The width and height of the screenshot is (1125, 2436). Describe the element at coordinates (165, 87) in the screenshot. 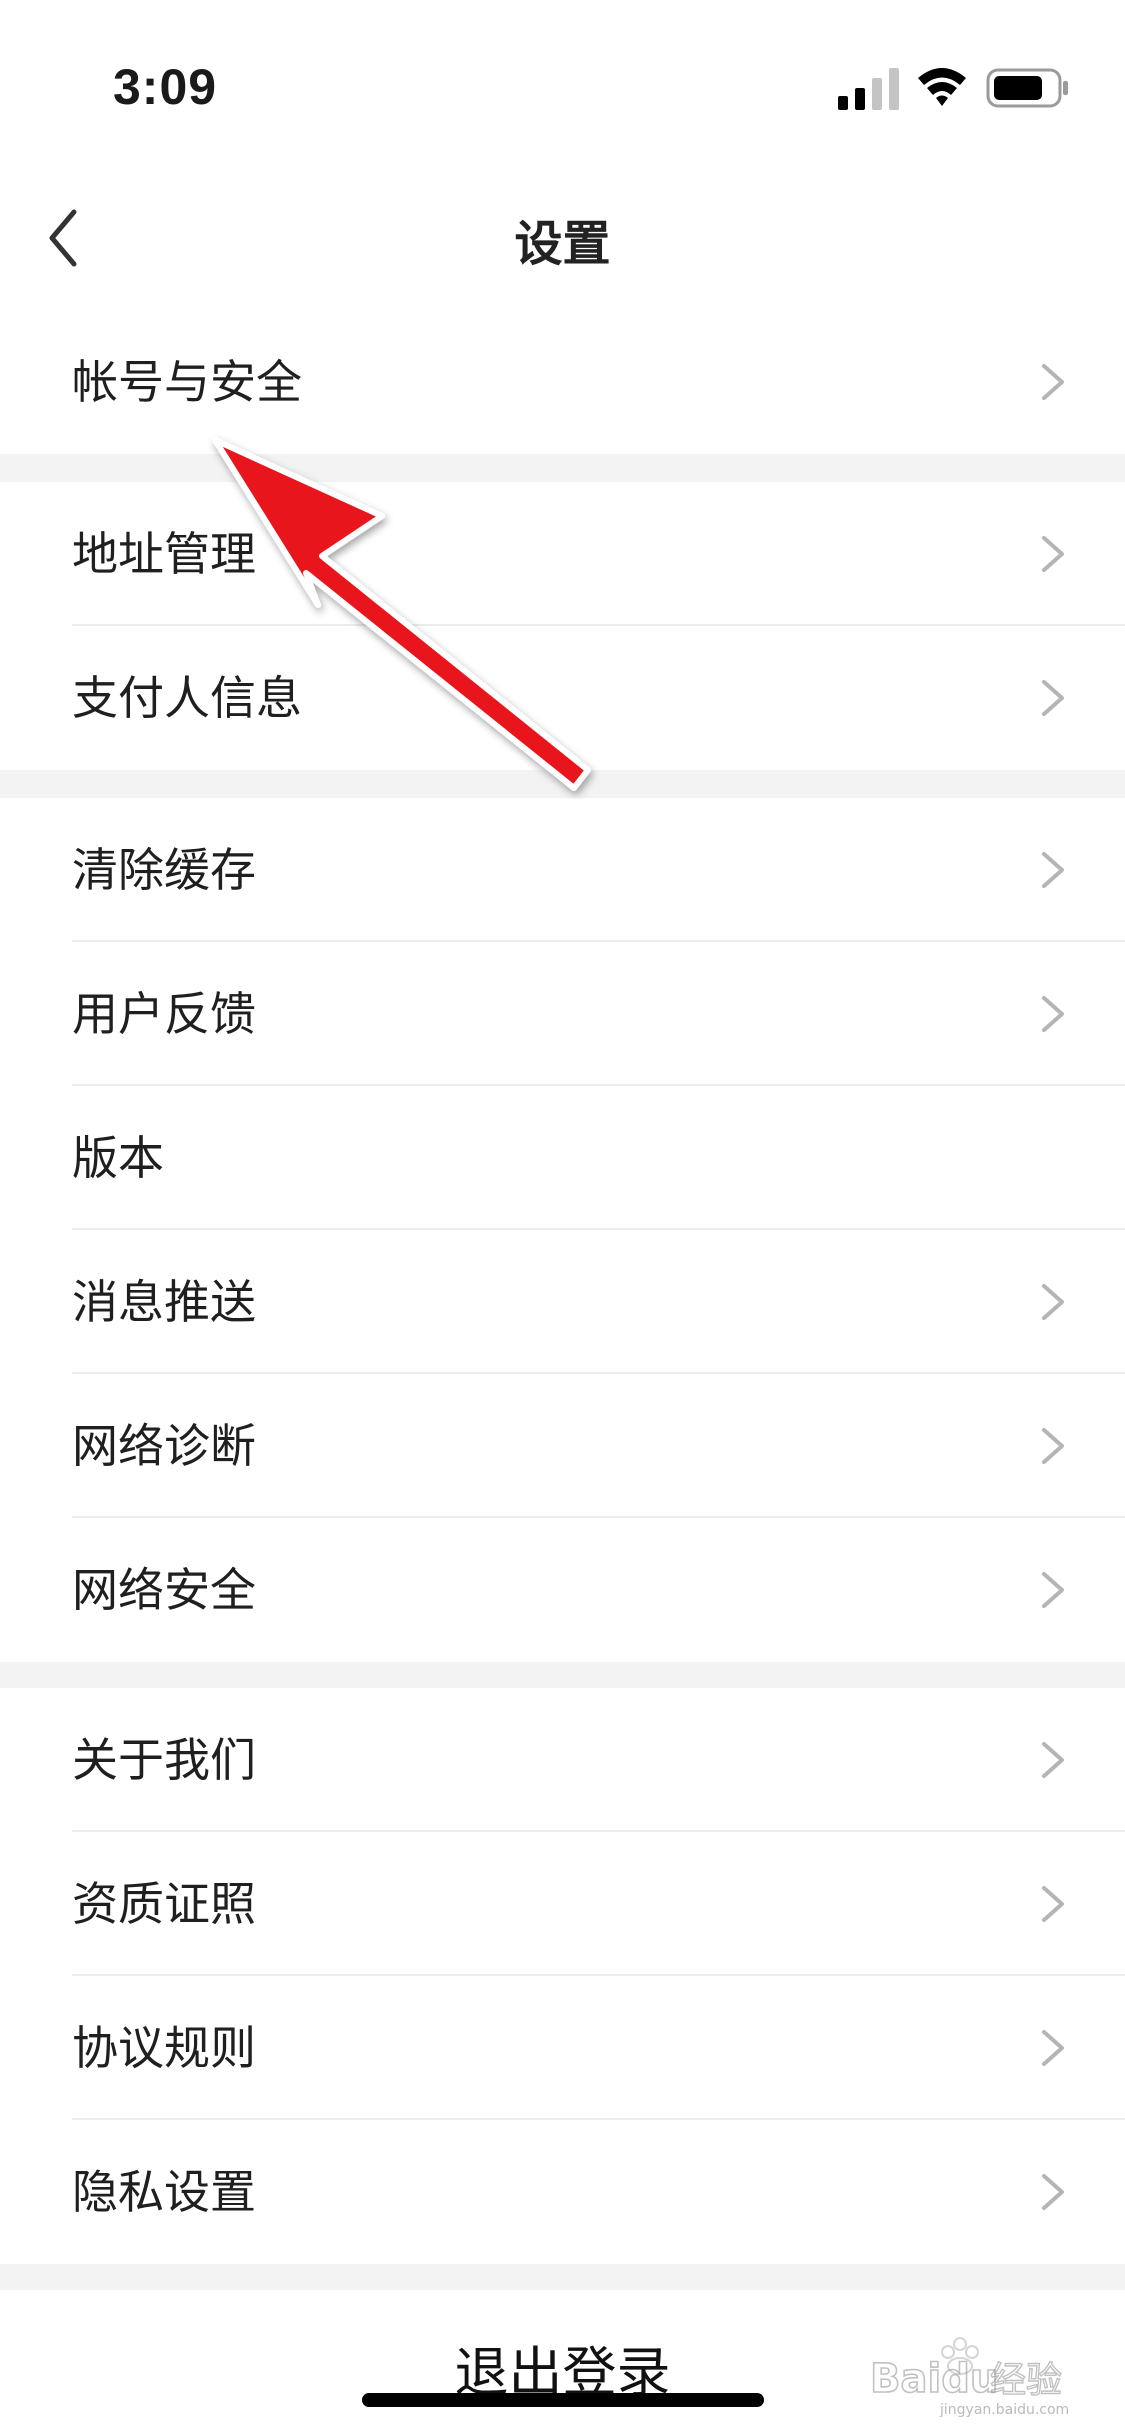

I see `status-time: 3:09` at that location.